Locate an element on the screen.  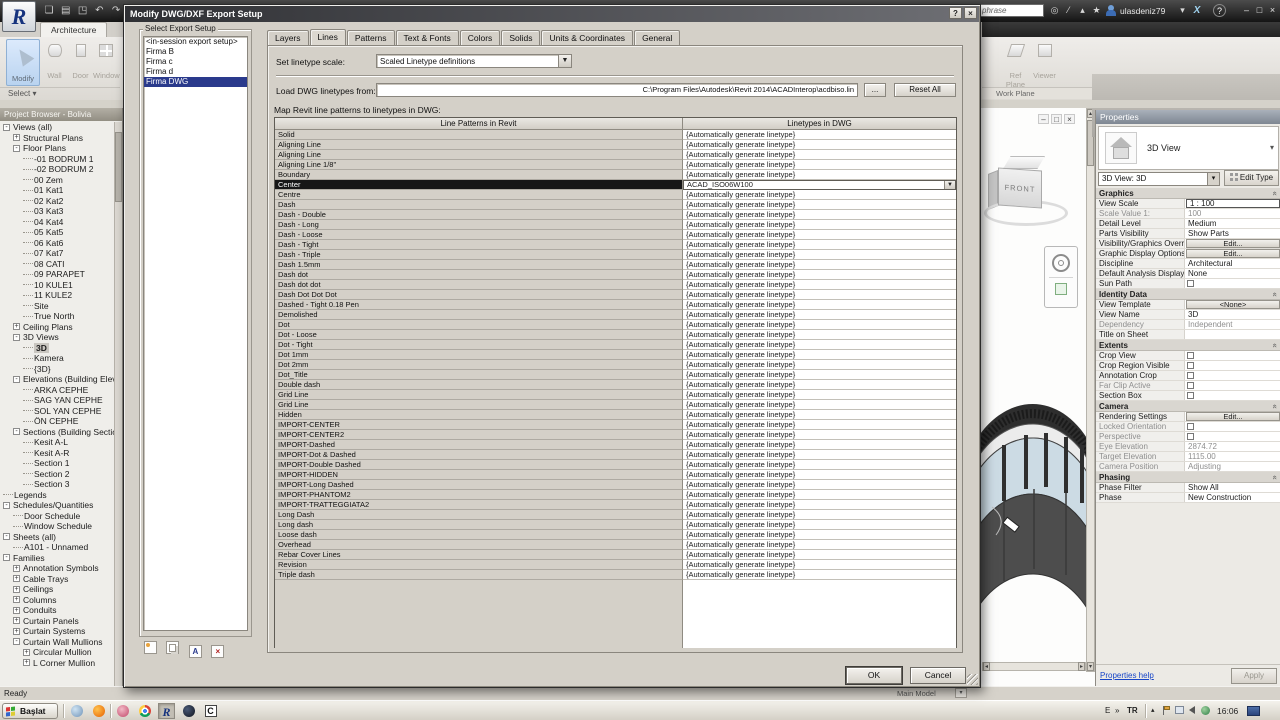
tree-item: 11 KULE2 is located at coordinates (57, 295).